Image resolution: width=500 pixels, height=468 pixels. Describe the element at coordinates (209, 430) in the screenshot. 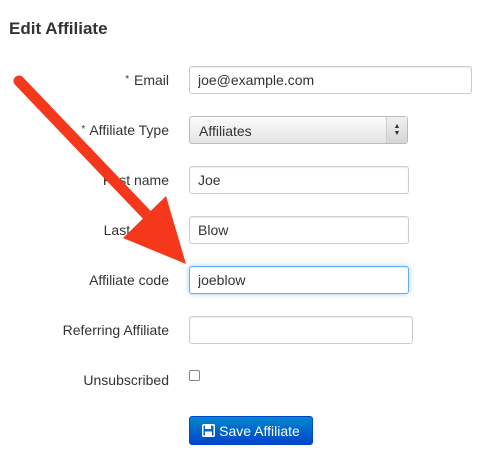

I see `save-icon` at that location.